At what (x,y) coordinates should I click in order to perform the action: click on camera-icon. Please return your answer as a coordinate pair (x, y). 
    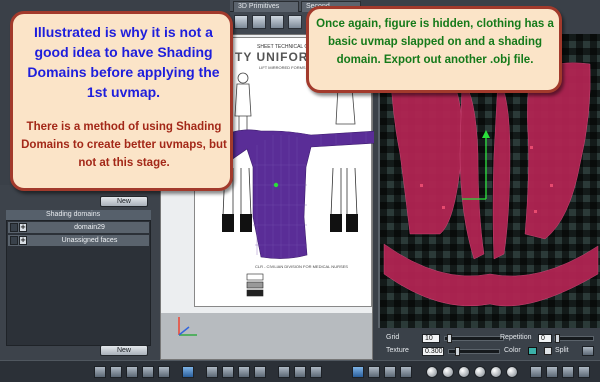
    Looking at the image, I should click on (588, 351).